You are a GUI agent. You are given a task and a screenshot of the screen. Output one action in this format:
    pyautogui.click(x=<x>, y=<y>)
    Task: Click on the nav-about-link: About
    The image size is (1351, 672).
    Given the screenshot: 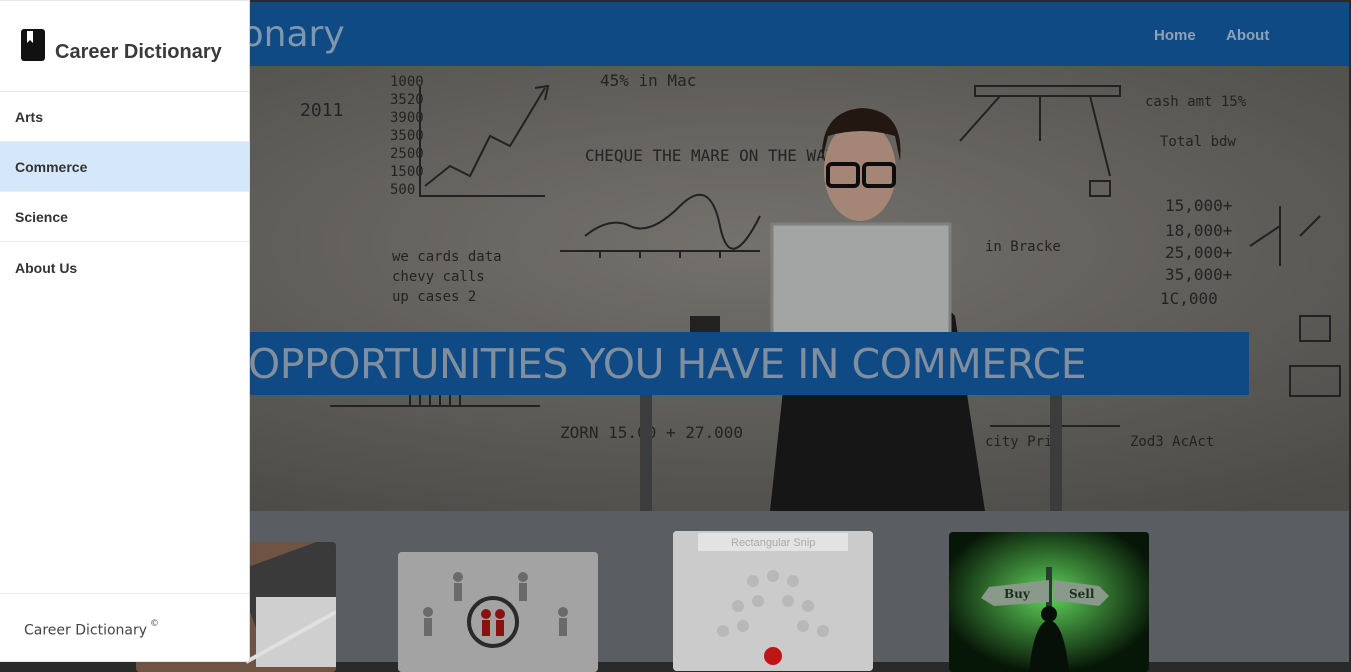 What is the action you would take?
    pyautogui.click(x=1247, y=35)
    